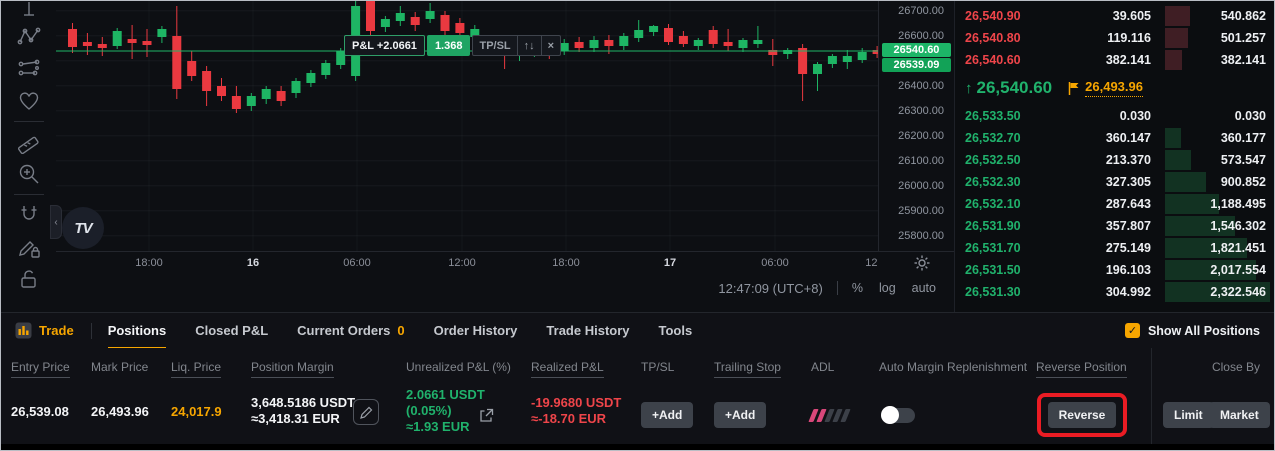  Describe the element at coordinates (137, 331) in the screenshot. I see `tab-positions: Positions` at that location.